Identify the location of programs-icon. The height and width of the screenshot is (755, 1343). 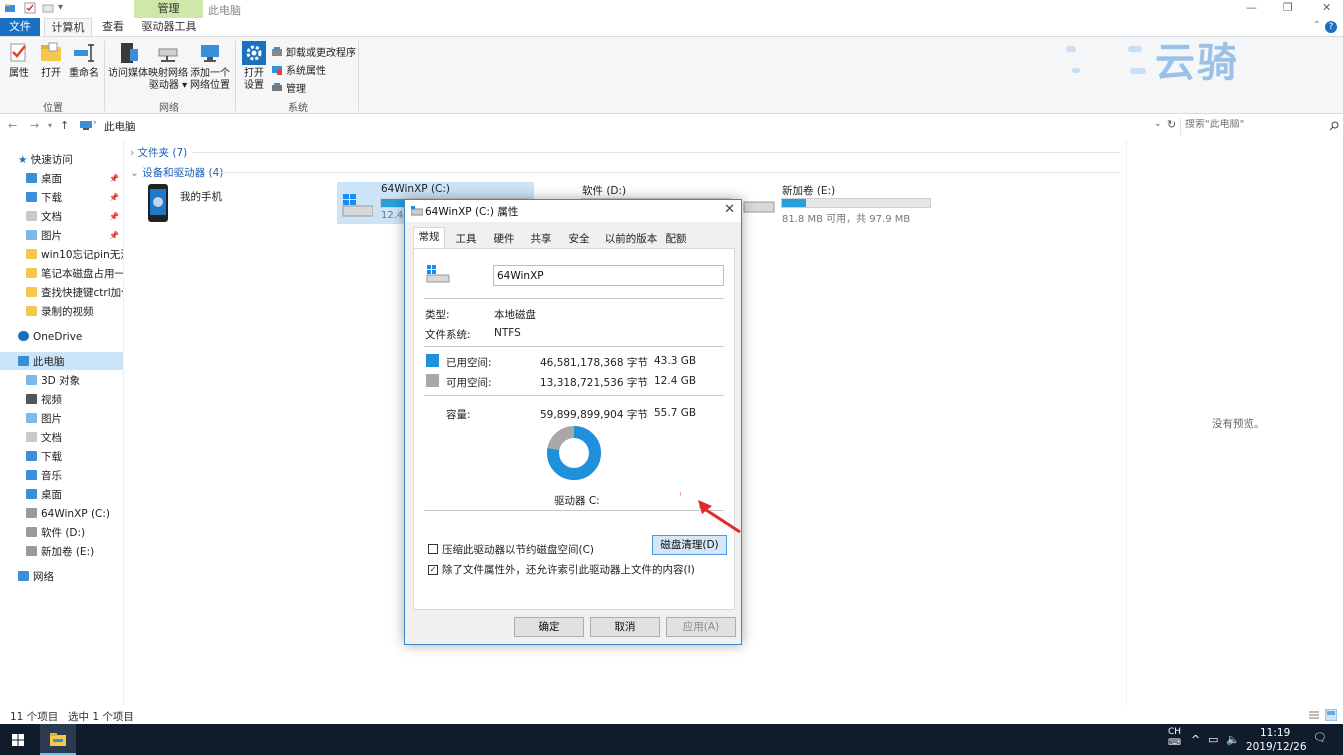
(277, 51).